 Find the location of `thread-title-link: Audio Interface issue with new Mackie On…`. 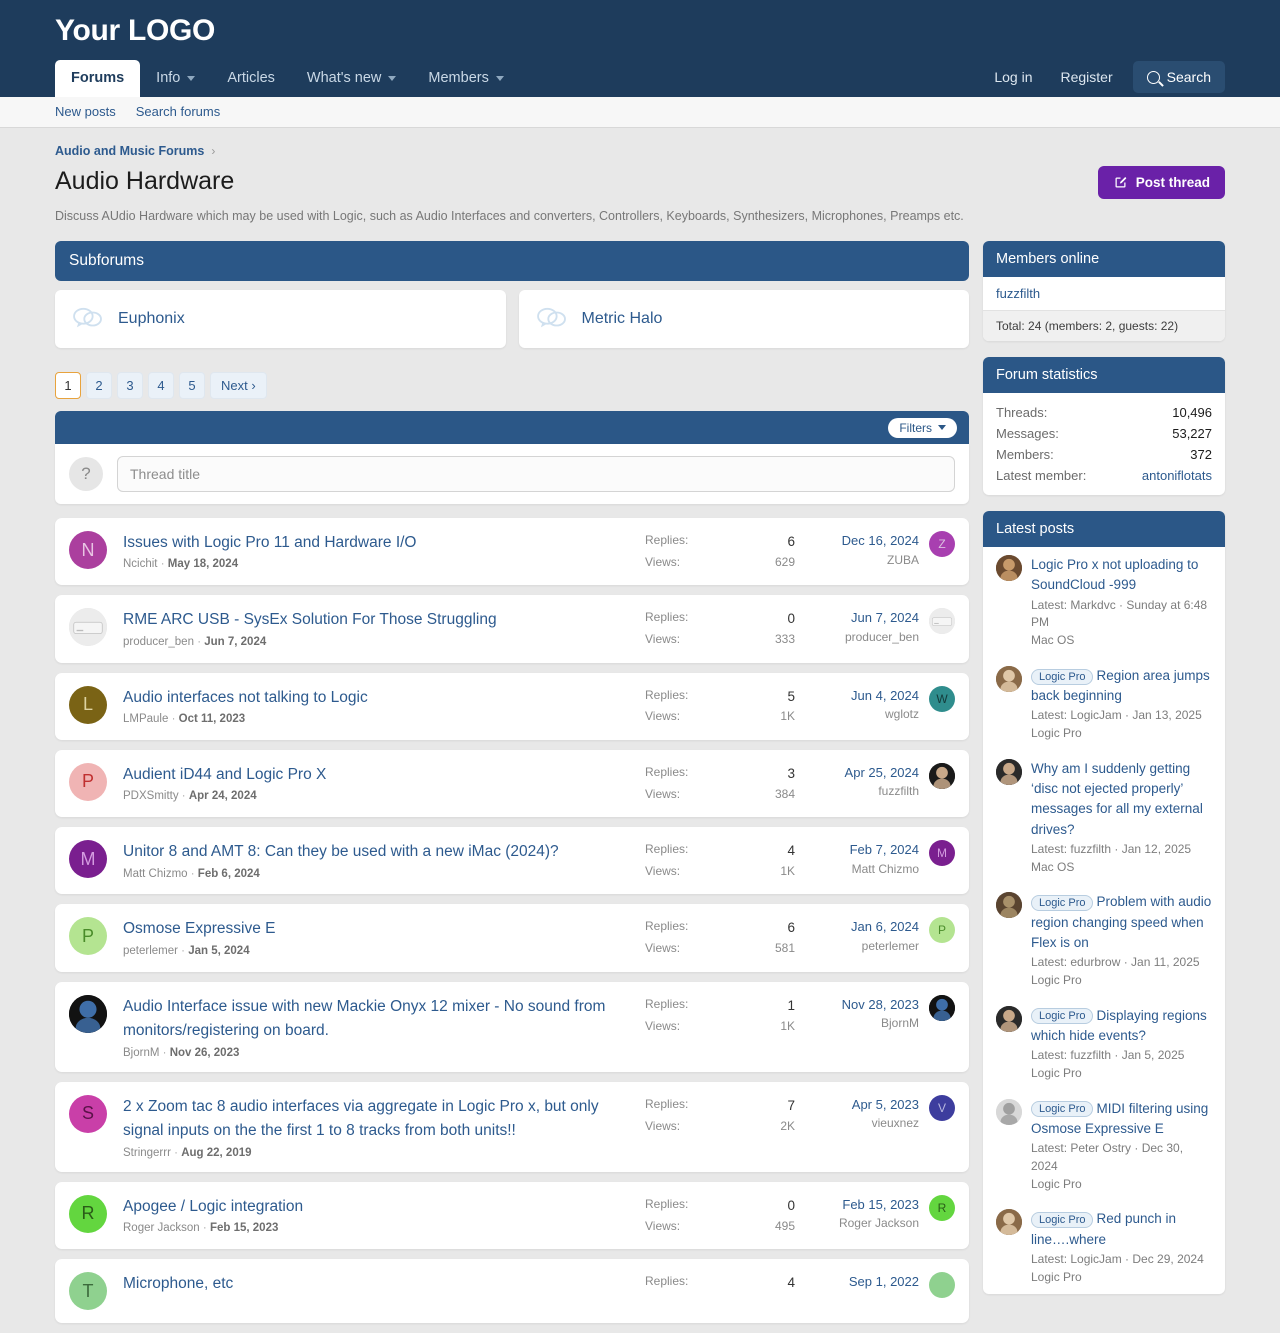

thread-title-link: Audio Interface issue with new Mackie On… is located at coordinates (364, 1018).